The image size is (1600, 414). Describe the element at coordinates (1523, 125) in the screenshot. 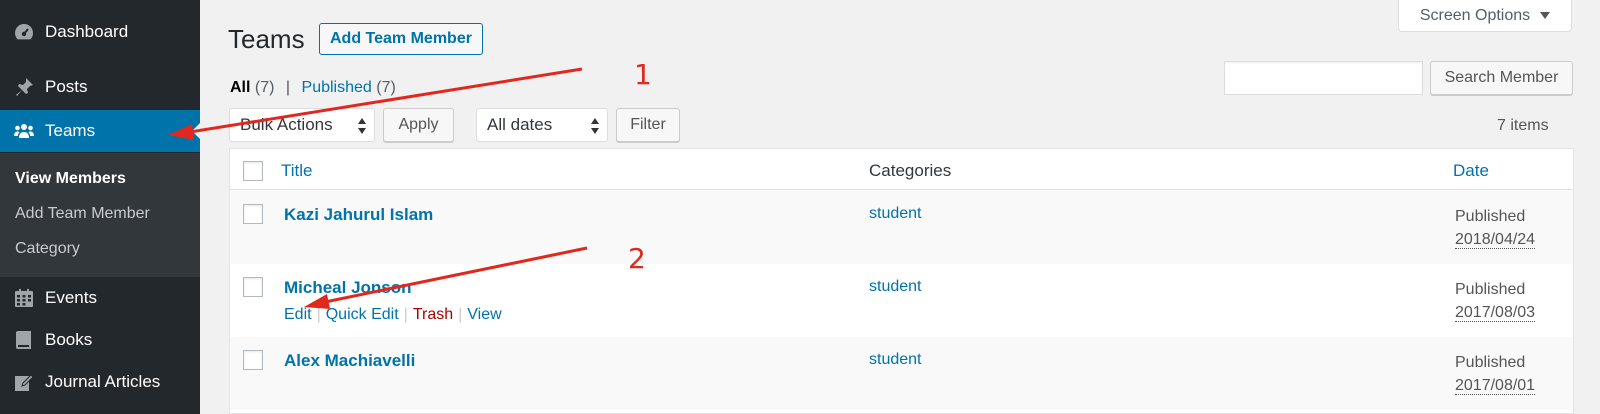

I see `items-count: 7 items` at that location.